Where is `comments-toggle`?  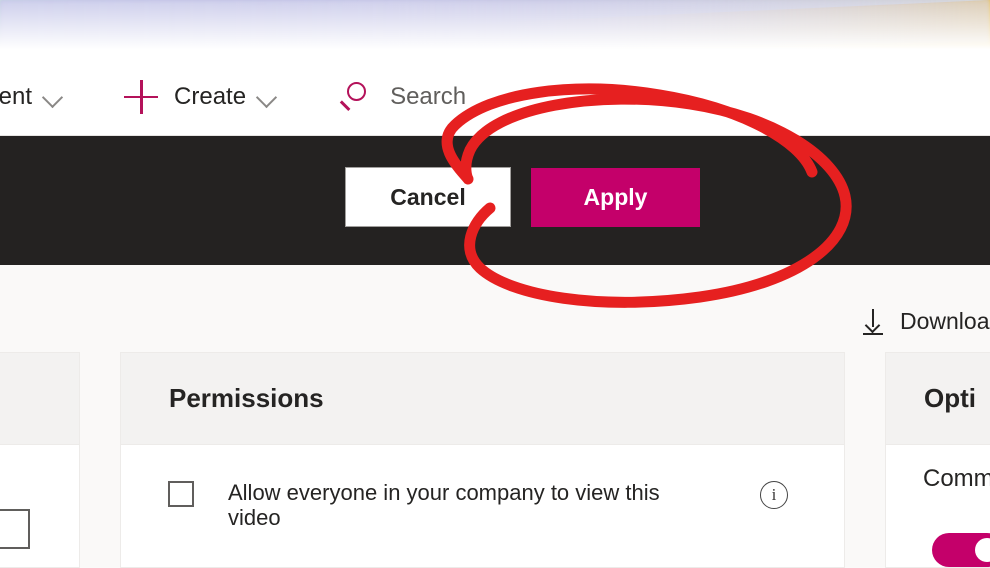 comments-toggle is located at coordinates (961, 550).